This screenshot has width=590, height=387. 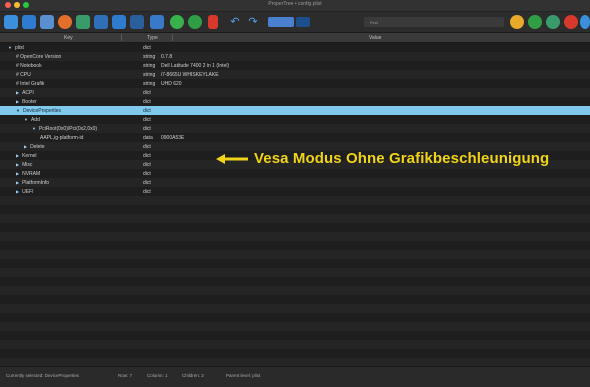 What do you see at coordinates (571, 22) in the screenshot?
I see `stop-icon` at bounding box center [571, 22].